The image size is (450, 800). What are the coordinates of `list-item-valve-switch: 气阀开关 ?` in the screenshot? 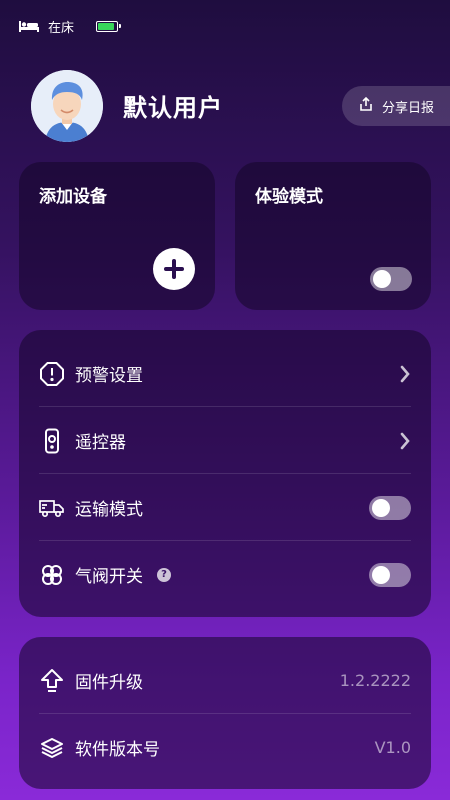 It's located at (225, 574).